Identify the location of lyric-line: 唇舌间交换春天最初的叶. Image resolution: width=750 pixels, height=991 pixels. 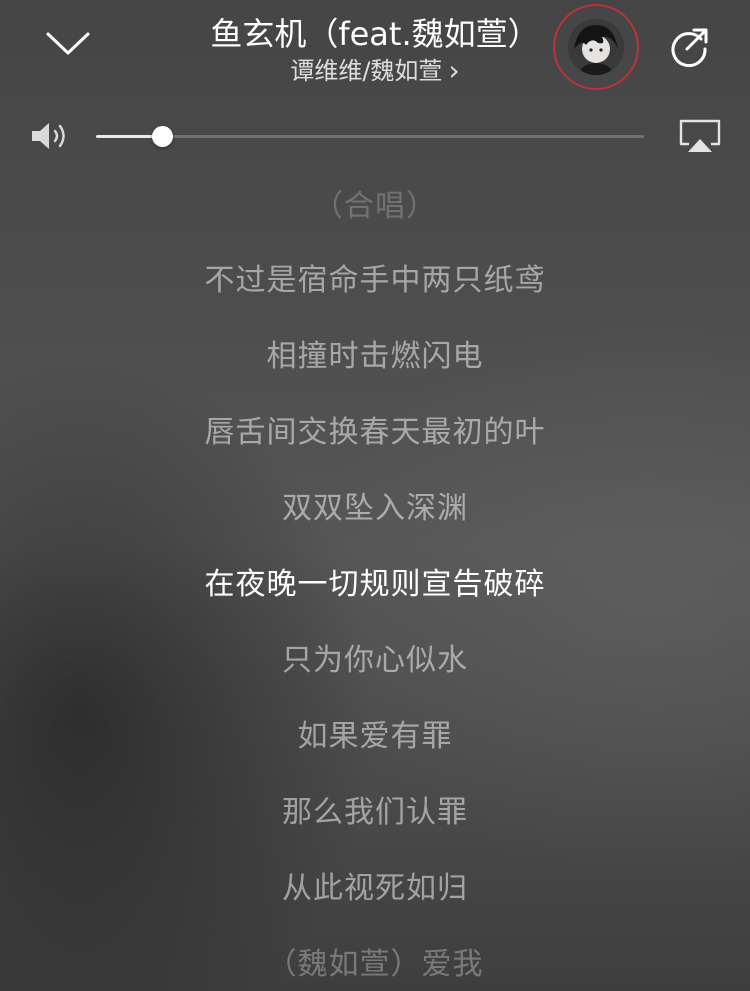
(375, 432).